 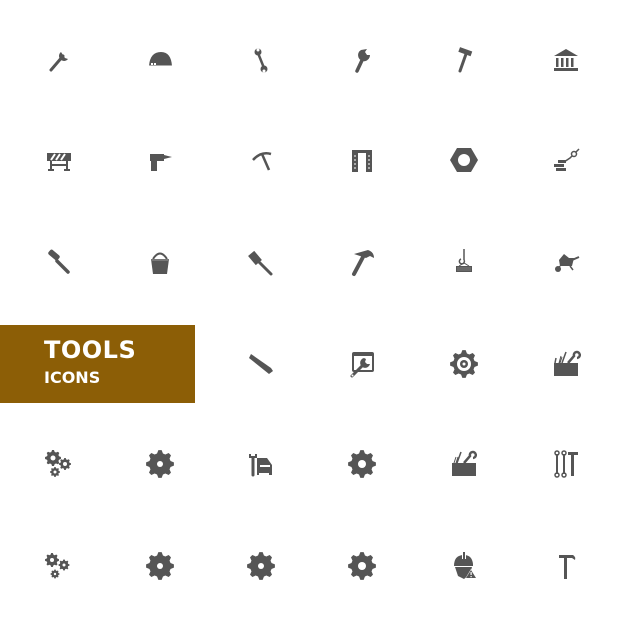 I want to click on toolbox-icon, so click(x=566, y=364).